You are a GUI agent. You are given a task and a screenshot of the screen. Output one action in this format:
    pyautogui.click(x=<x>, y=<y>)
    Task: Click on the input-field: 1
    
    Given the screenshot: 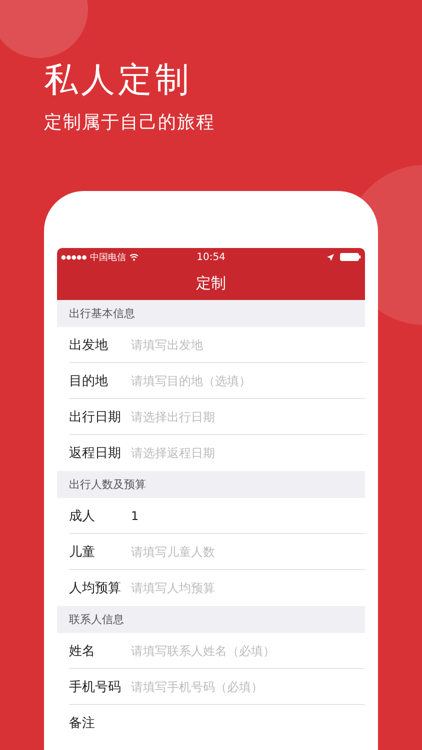 What is the action you would take?
    pyautogui.click(x=211, y=515)
    